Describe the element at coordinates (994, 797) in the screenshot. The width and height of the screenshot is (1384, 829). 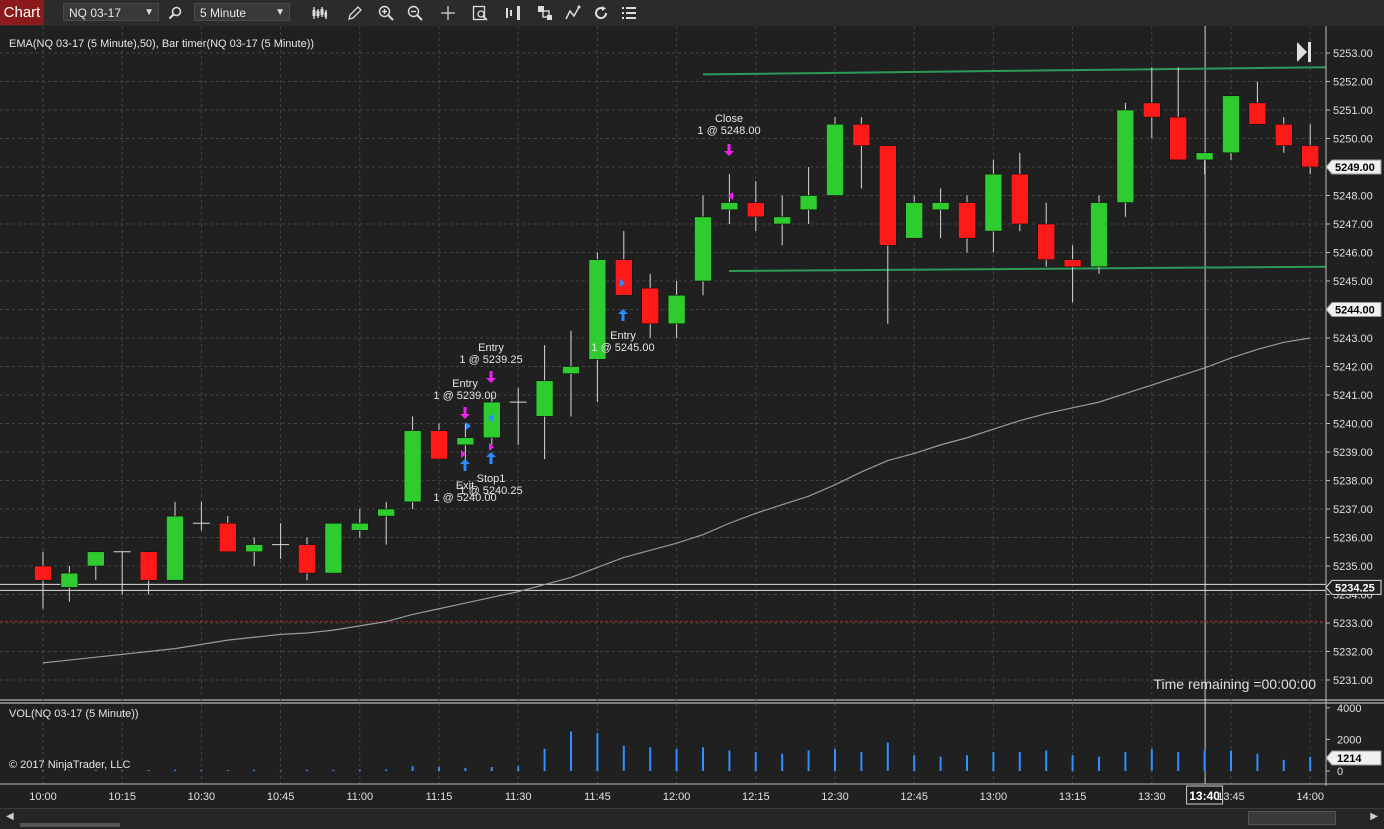
I see `time-tick-label: 13:00` at that location.